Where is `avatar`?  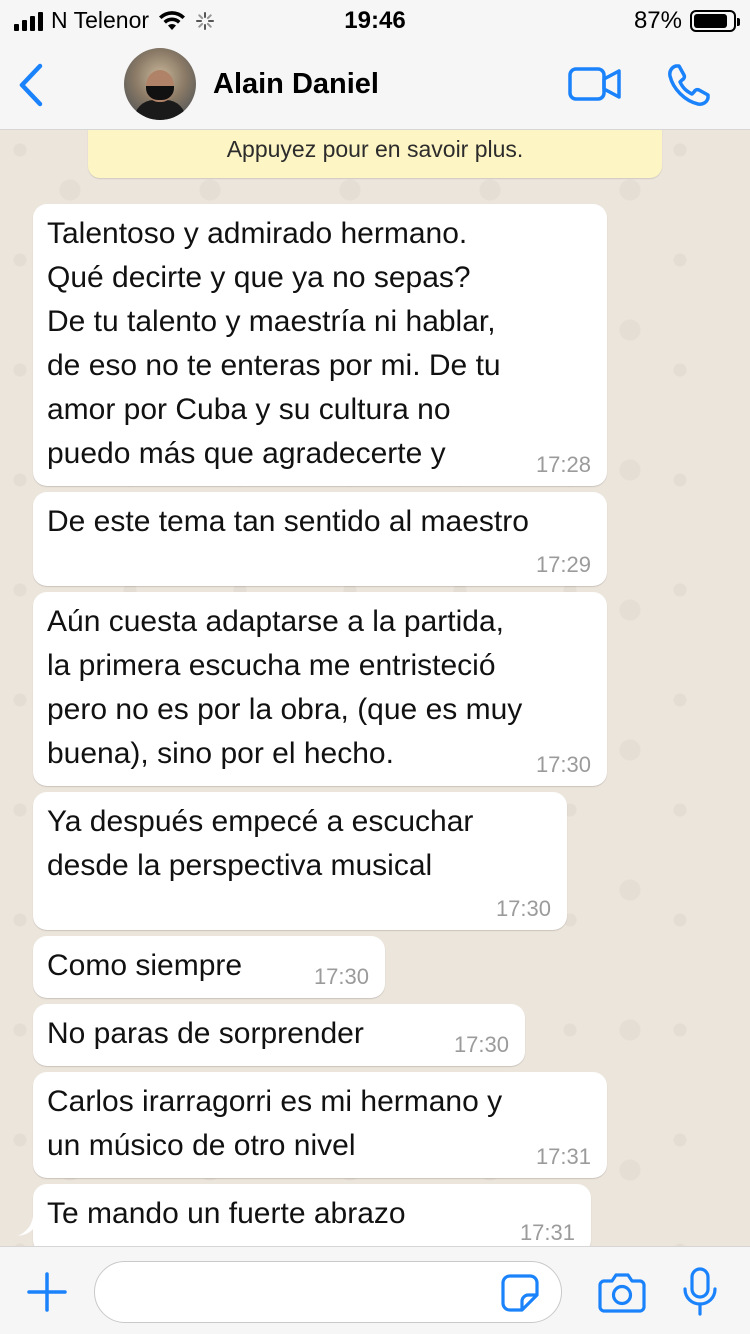
avatar is located at coordinates (160, 84).